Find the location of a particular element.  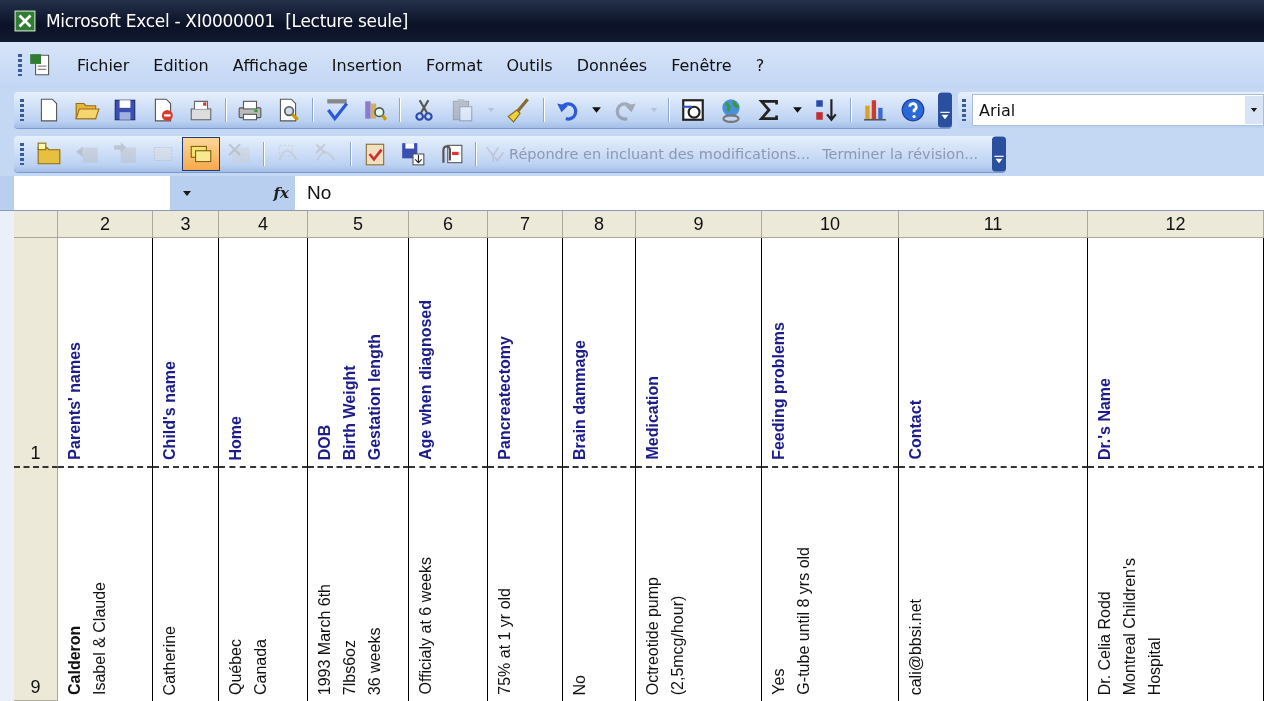

function-button: fx is located at coordinates (281, 193).